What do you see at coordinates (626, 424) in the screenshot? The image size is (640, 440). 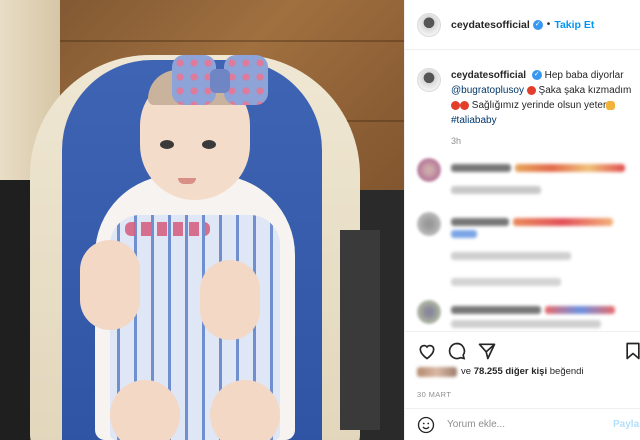 I see `post-comment-button: Paylaş` at bounding box center [626, 424].